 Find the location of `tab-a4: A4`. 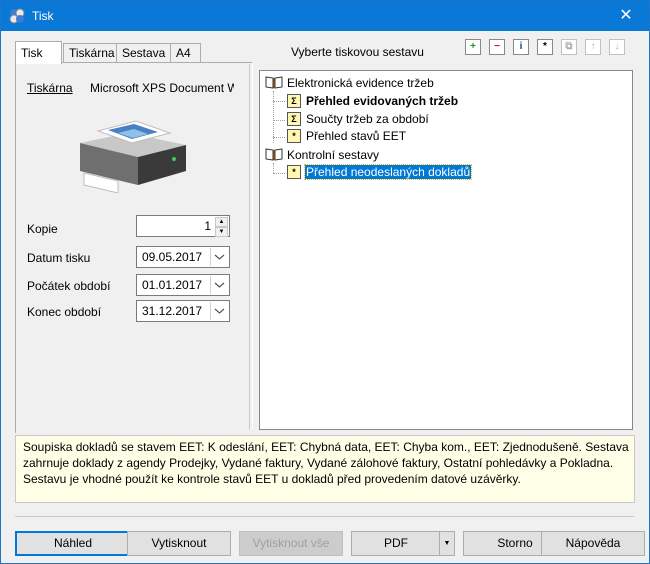

tab-a4: A4 is located at coordinates (185, 53).